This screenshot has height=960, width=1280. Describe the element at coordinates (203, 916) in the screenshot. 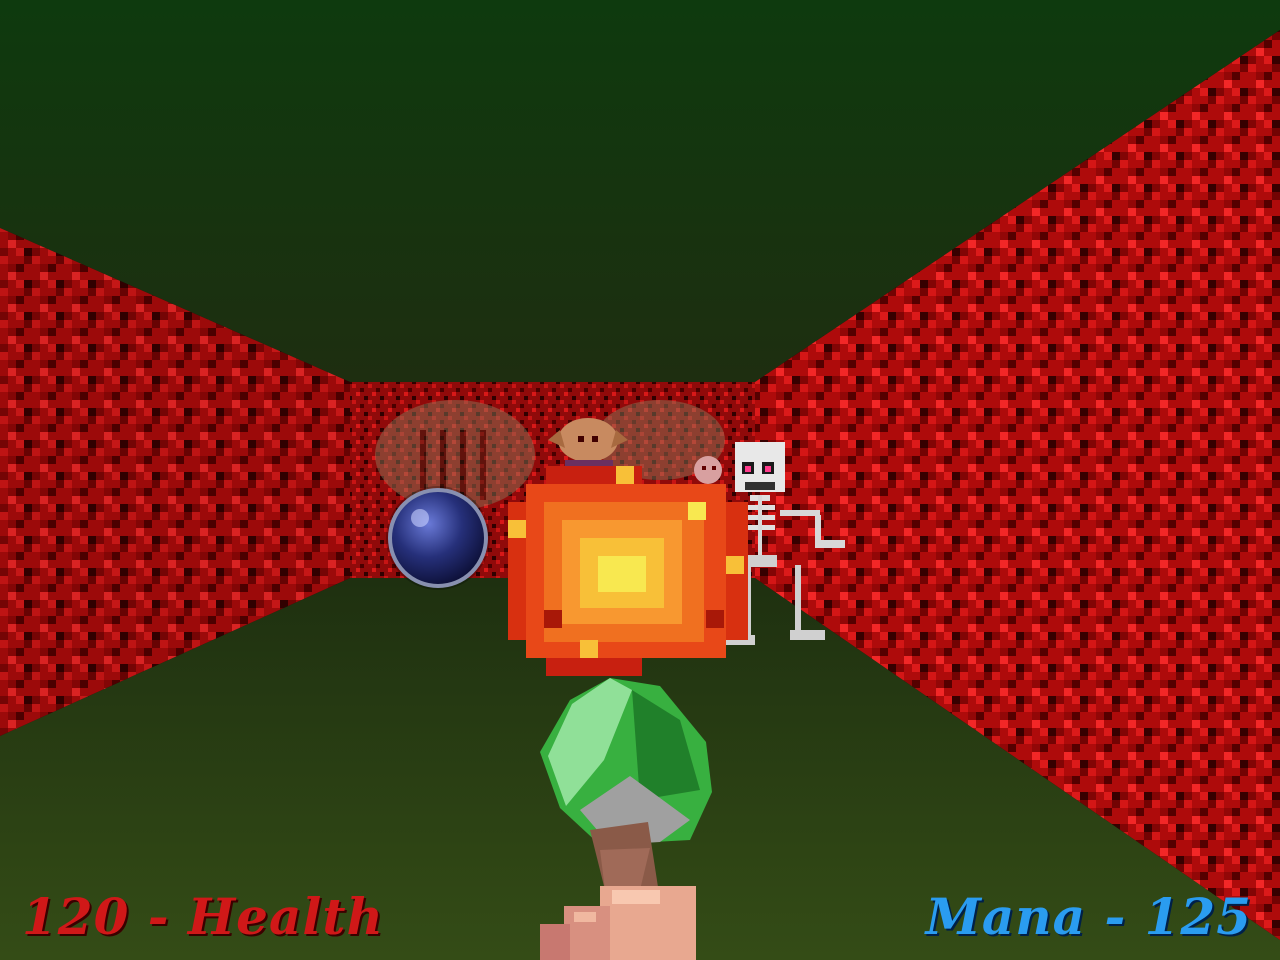

I see `health-display: 120 - Health` at that location.